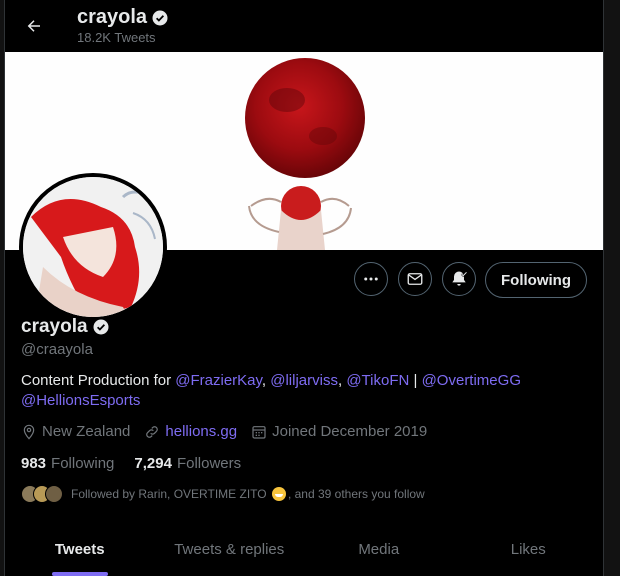 Image resolution: width=620 pixels, height=576 pixels. I want to click on followers-count-link: 7,294 Followers, so click(187, 463).